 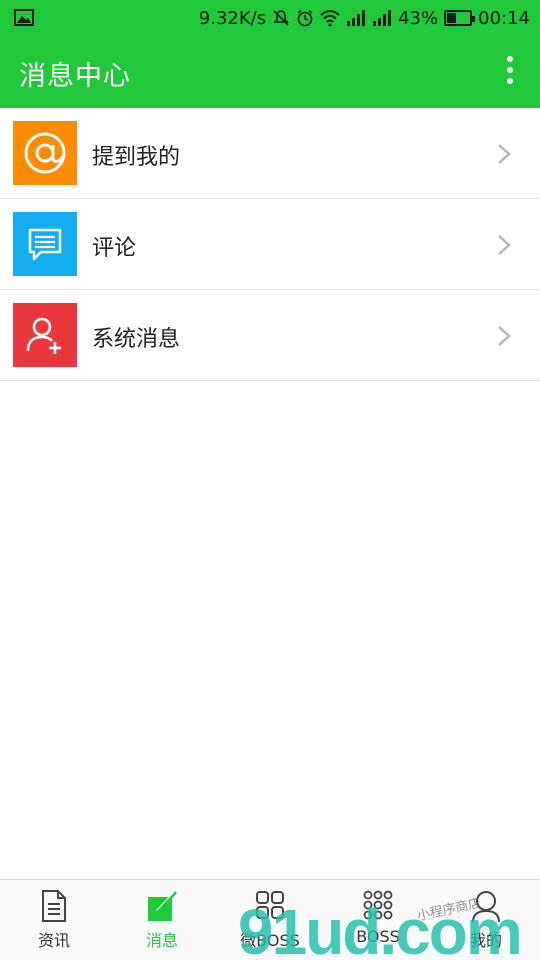 What do you see at coordinates (270, 335) in the screenshot?
I see `list-item-system-messages: 系统消息` at bounding box center [270, 335].